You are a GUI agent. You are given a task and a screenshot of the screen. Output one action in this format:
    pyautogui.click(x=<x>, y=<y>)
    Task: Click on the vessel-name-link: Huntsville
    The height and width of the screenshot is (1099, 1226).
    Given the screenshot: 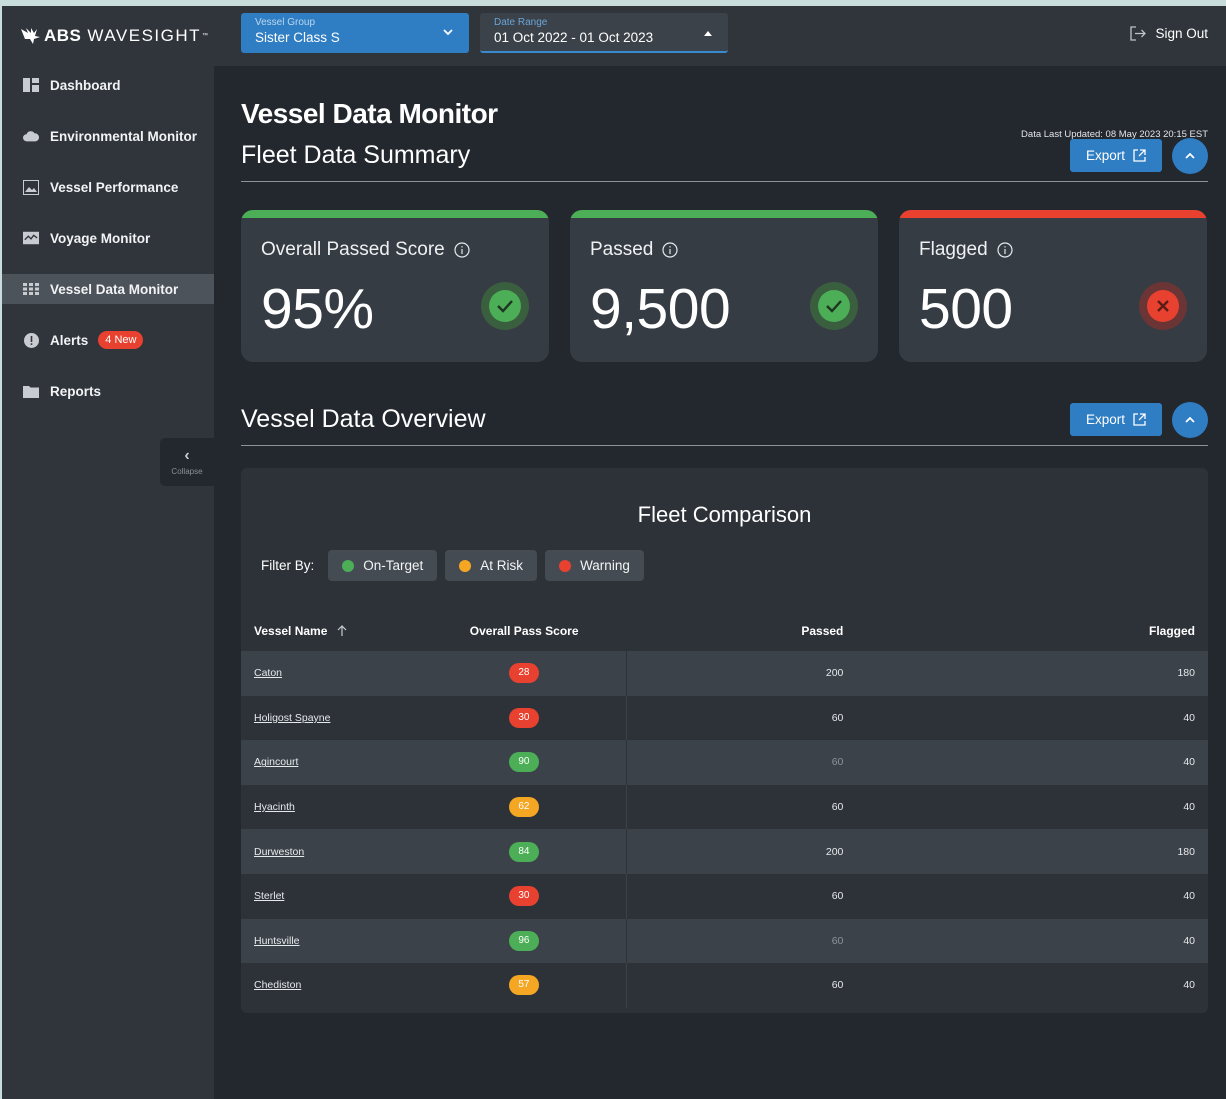 What is the action you would take?
    pyautogui.click(x=277, y=941)
    